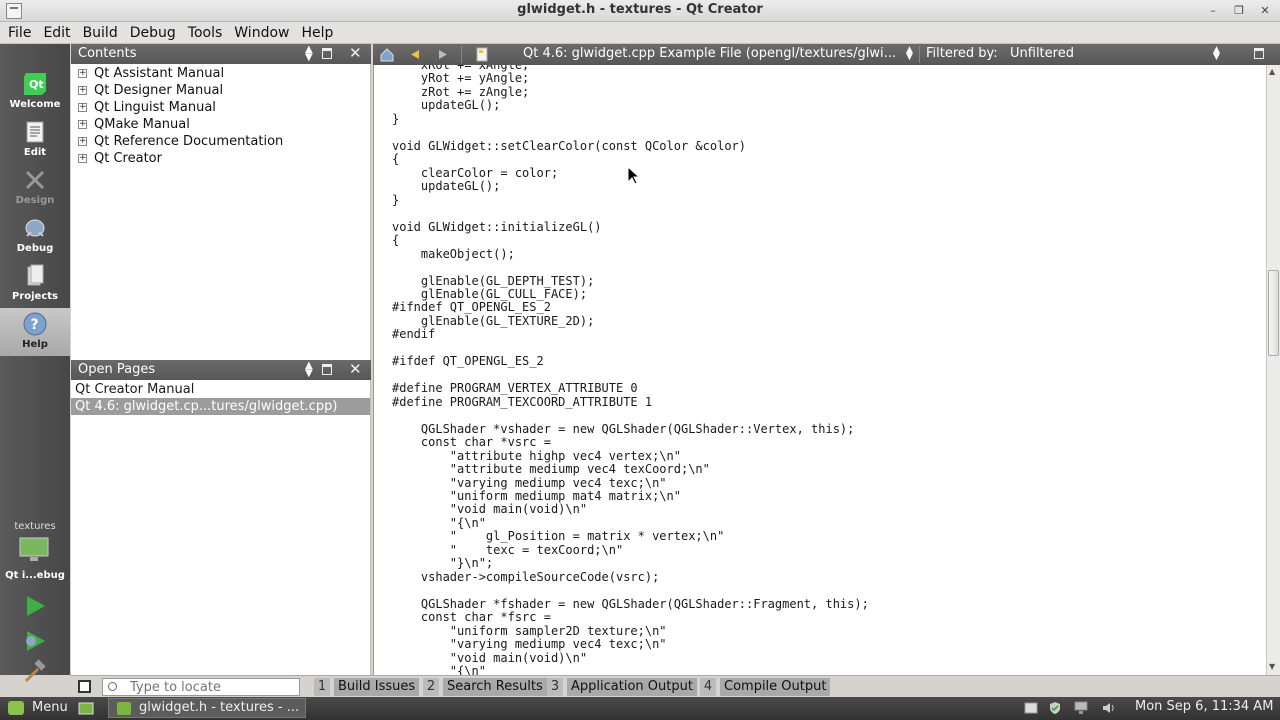 This screenshot has height=720, width=1280. What do you see at coordinates (1272, 666) in the screenshot?
I see `scroll-down-icon: ▼` at bounding box center [1272, 666].